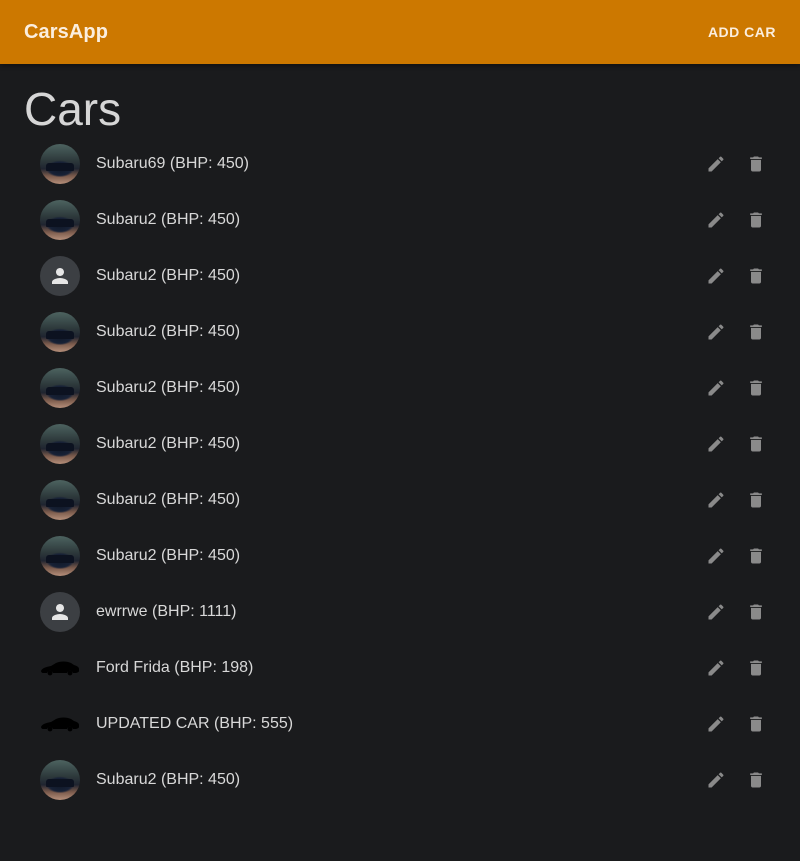  Describe the element at coordinates (400, 724) in the screenshot. I see `list-item: UPDATED CAR (BHP: 555)` at that location.